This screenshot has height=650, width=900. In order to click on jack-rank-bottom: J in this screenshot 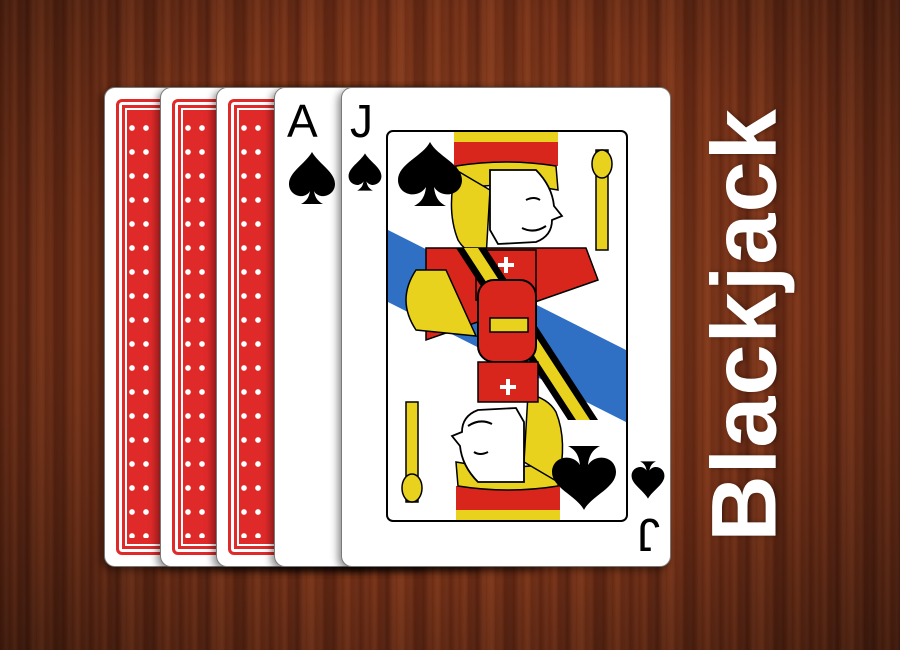, I will do `click(648, 535)`.